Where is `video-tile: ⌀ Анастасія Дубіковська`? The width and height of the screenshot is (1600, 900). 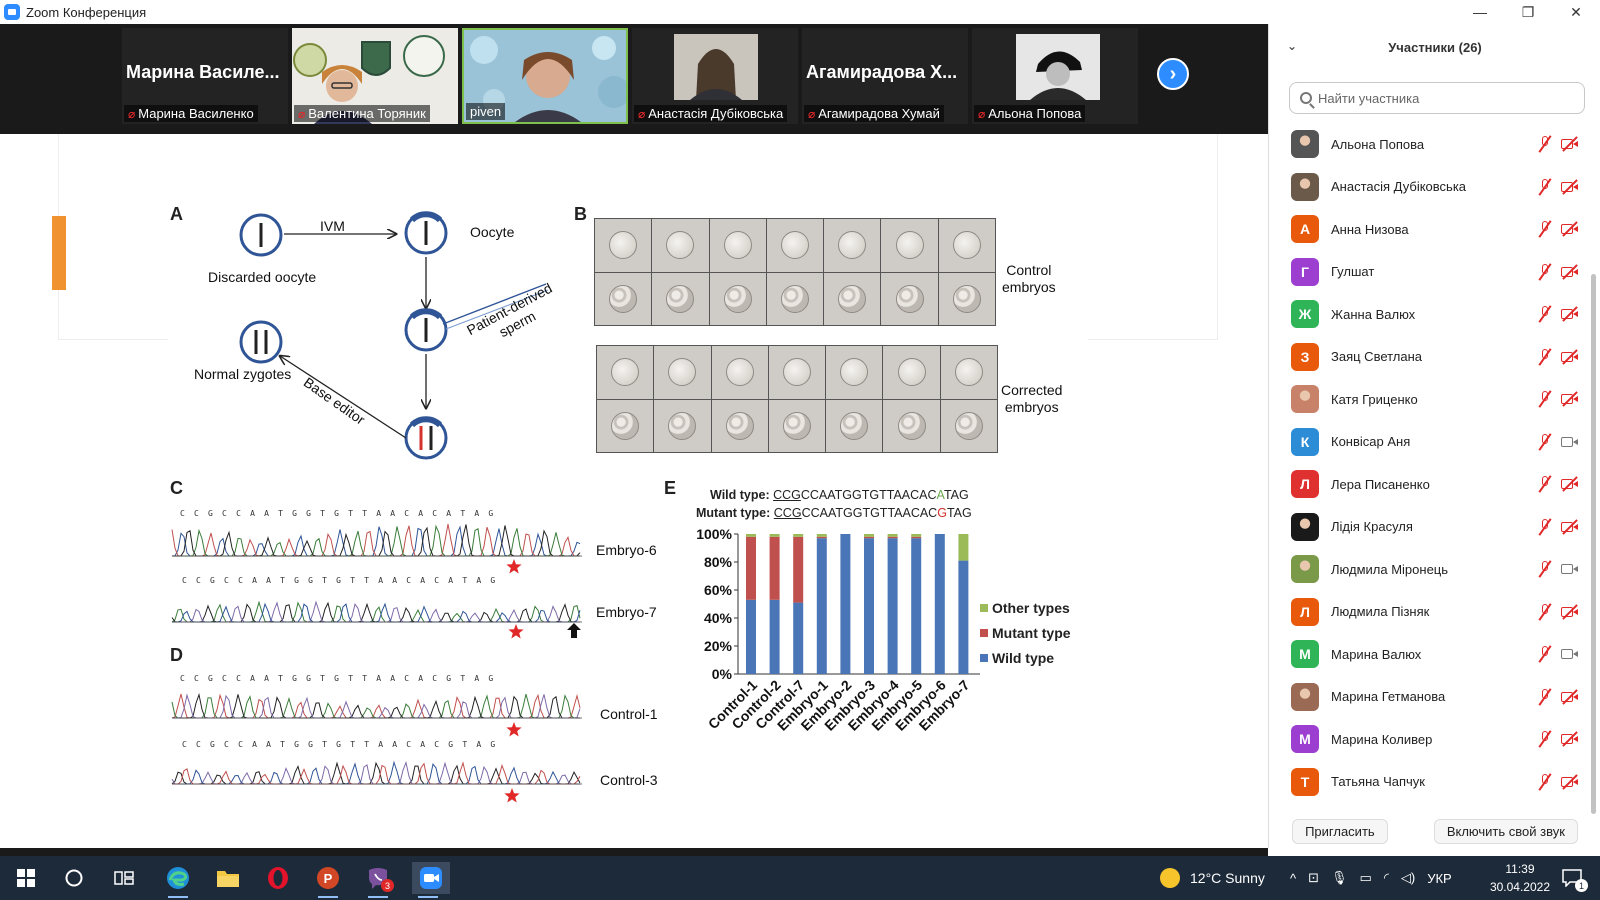
video-tile: ⌀ Анастасія Дубіковська is located at coordinates (715, 76).